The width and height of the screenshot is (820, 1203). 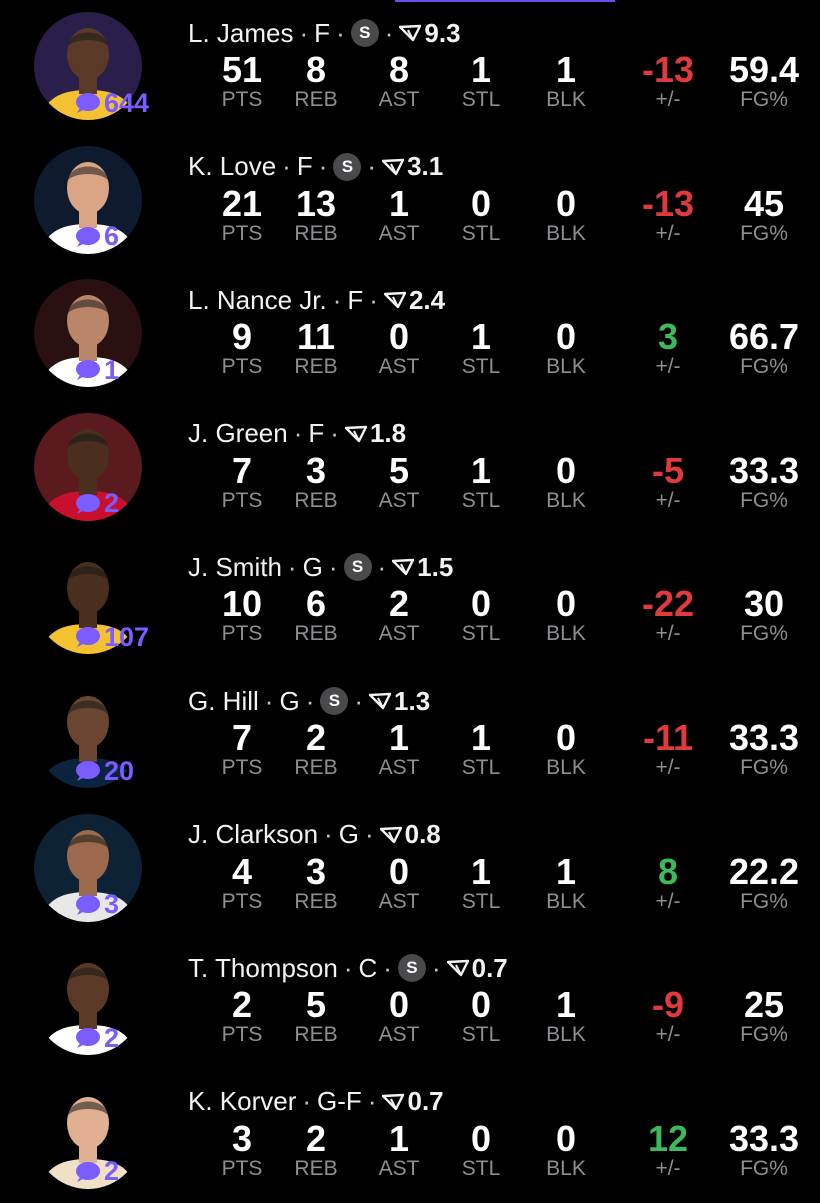 I want to click on comment-count: 1, so click(x=96, y=370).